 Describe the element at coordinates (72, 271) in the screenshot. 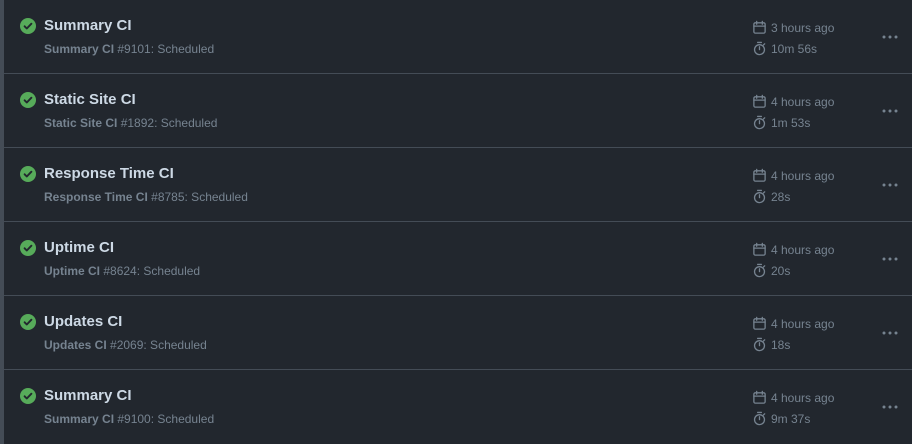

I see `run-workflow-name: Uptime CI` at that location.